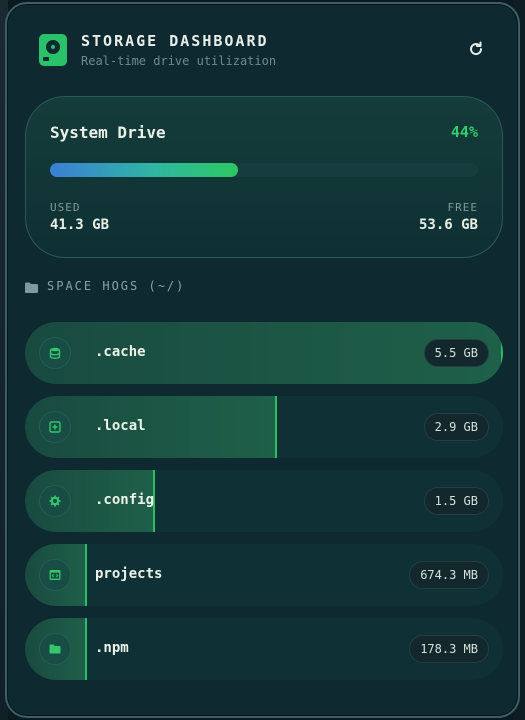  Describe the element at coordinates (464, 132) in the screenshot. I see `drive-usage-percent: 44%` at that location.